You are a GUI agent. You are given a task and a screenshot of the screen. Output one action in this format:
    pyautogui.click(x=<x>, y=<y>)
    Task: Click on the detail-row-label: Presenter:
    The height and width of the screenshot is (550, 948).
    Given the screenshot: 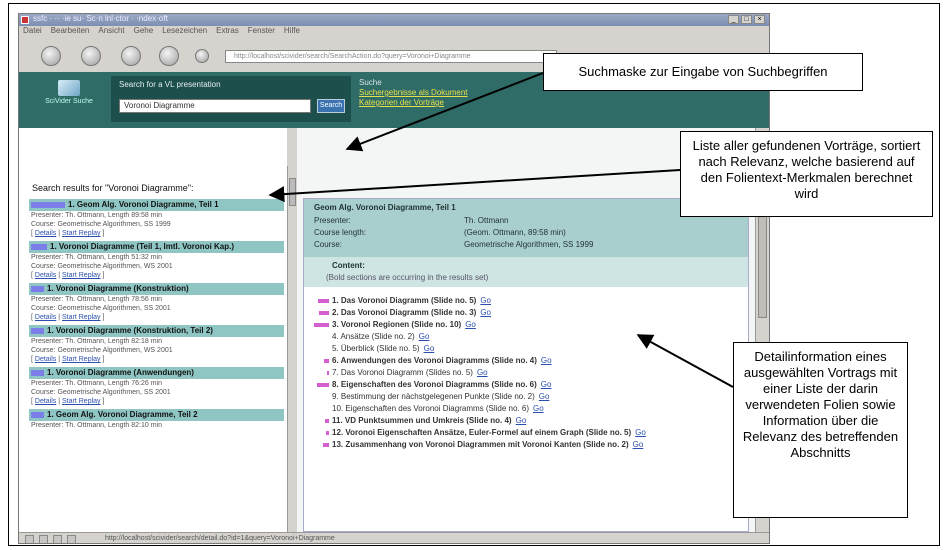 What is the action you would take?
    pyautogui.click(x=332, y=220)
    